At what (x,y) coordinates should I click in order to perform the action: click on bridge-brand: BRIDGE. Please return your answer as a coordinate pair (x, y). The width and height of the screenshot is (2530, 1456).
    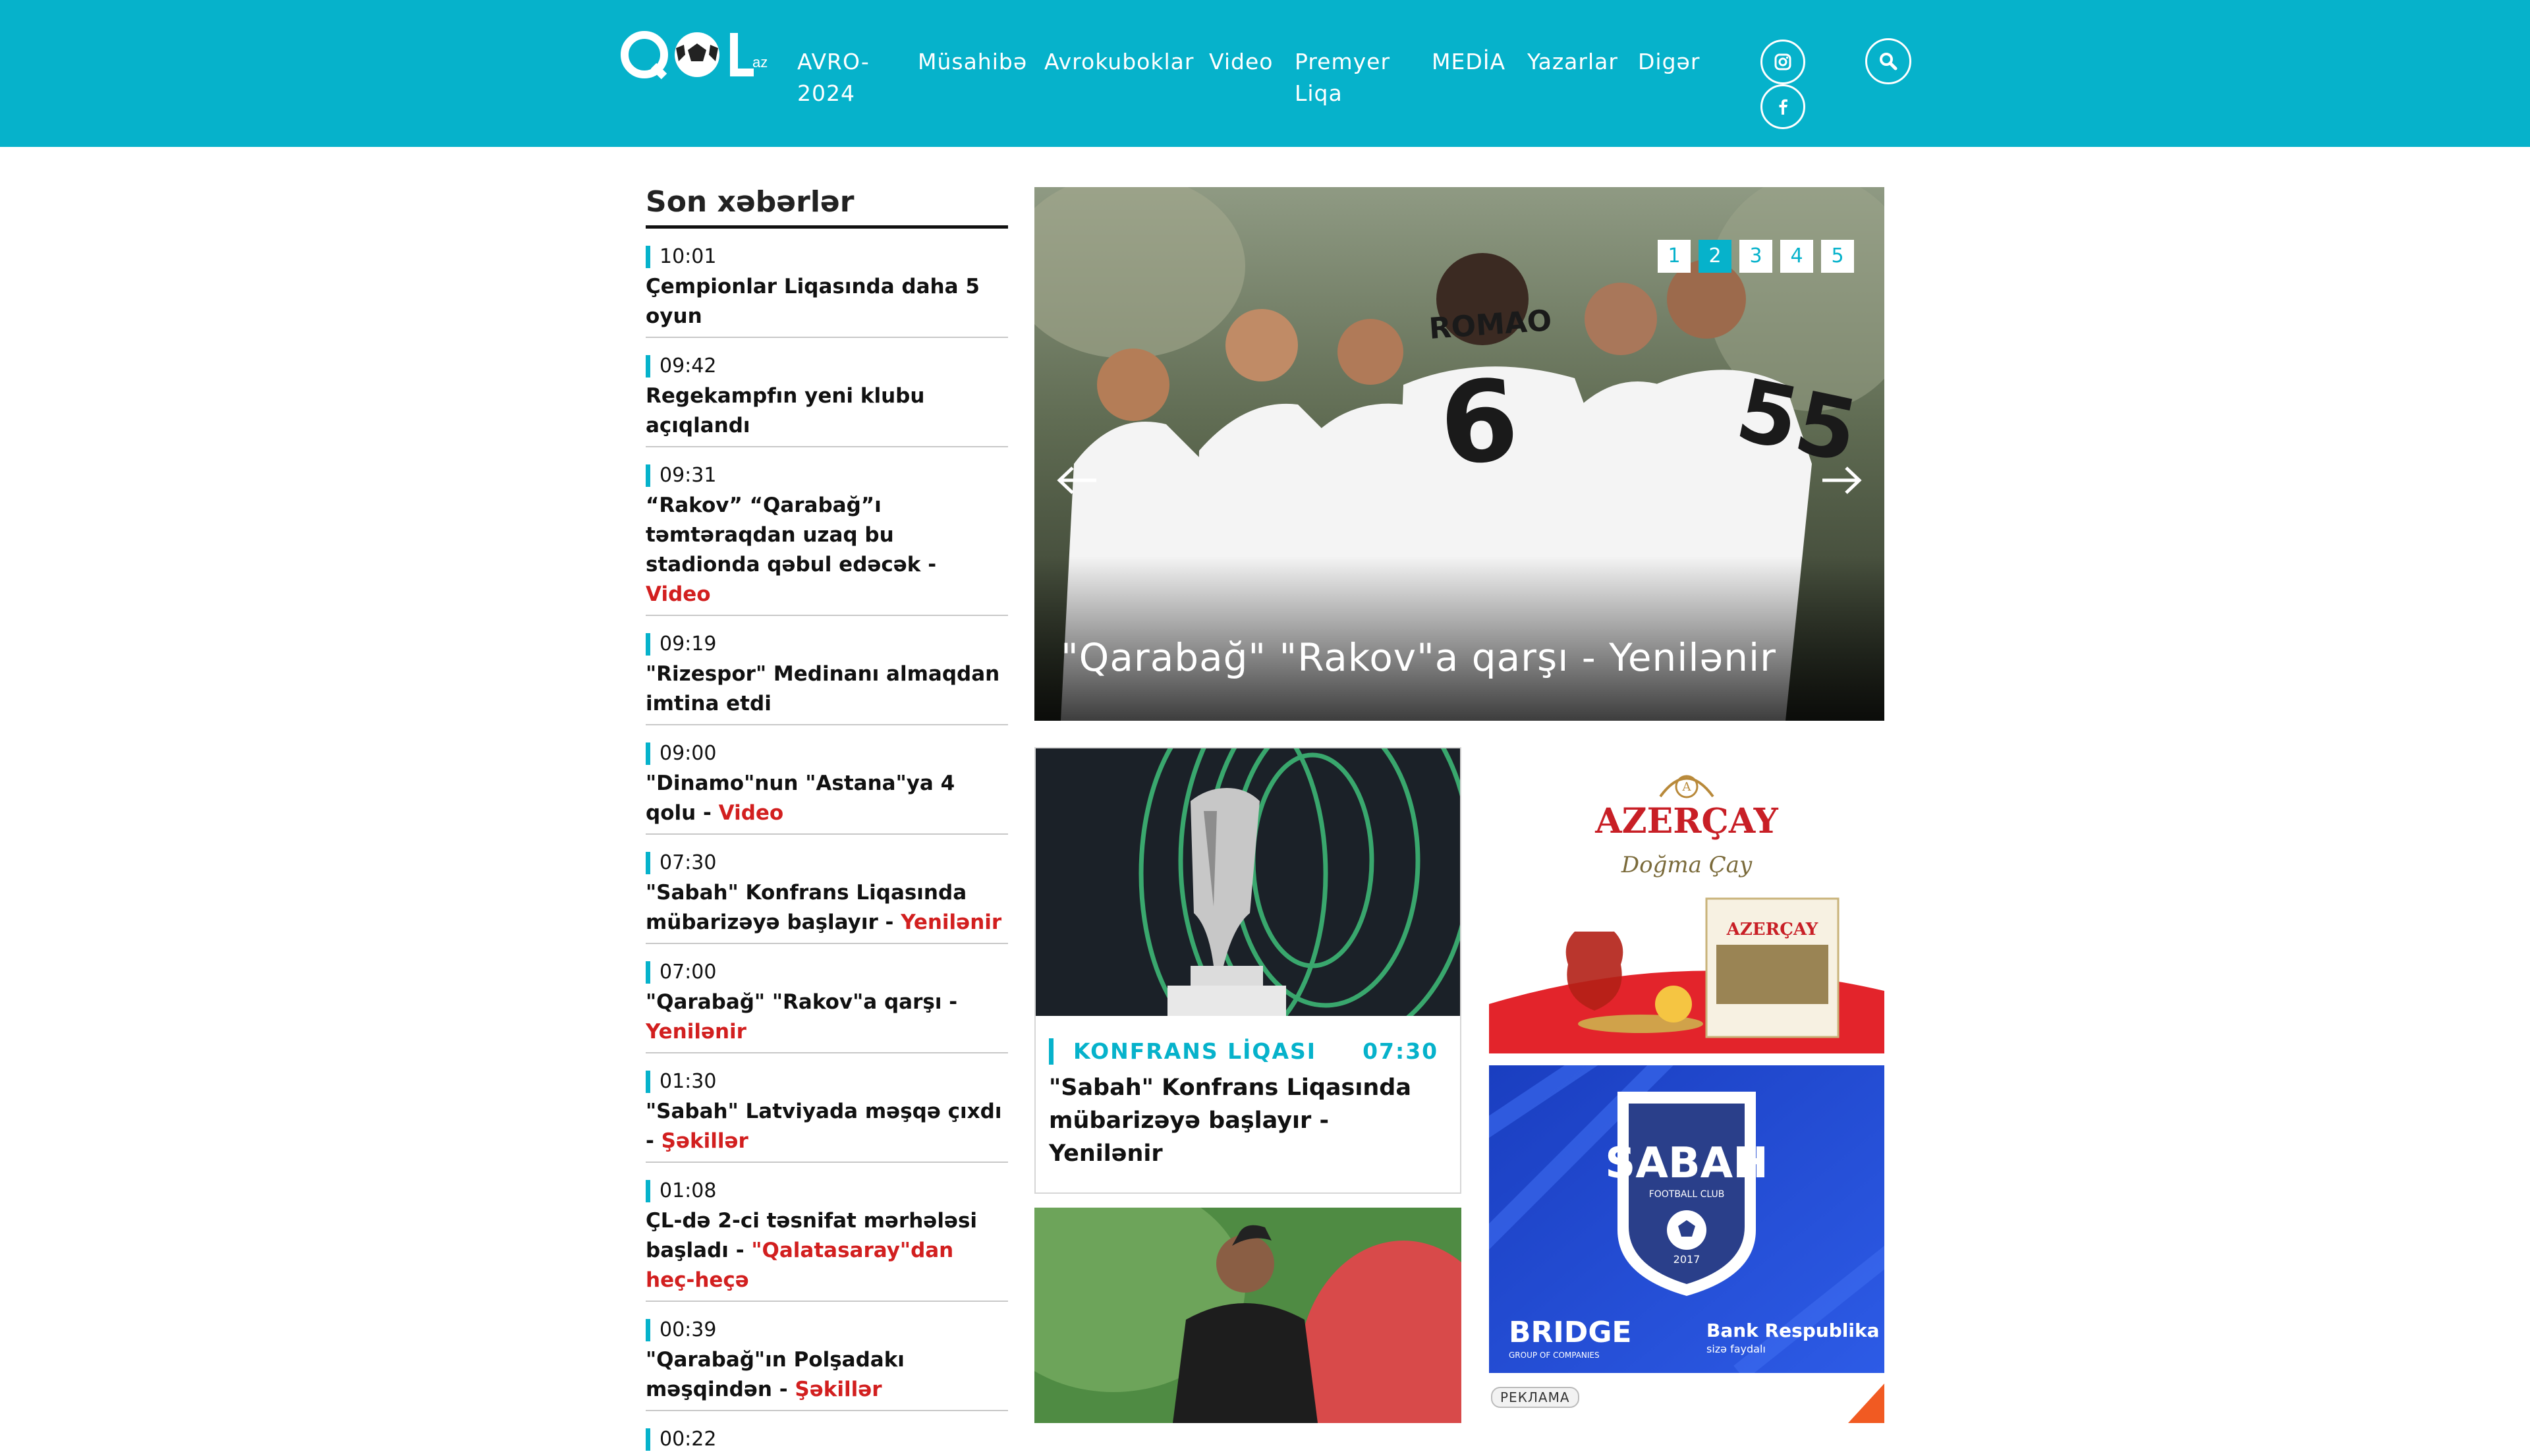
    Looking at the image, I should click on (1570, 1332).